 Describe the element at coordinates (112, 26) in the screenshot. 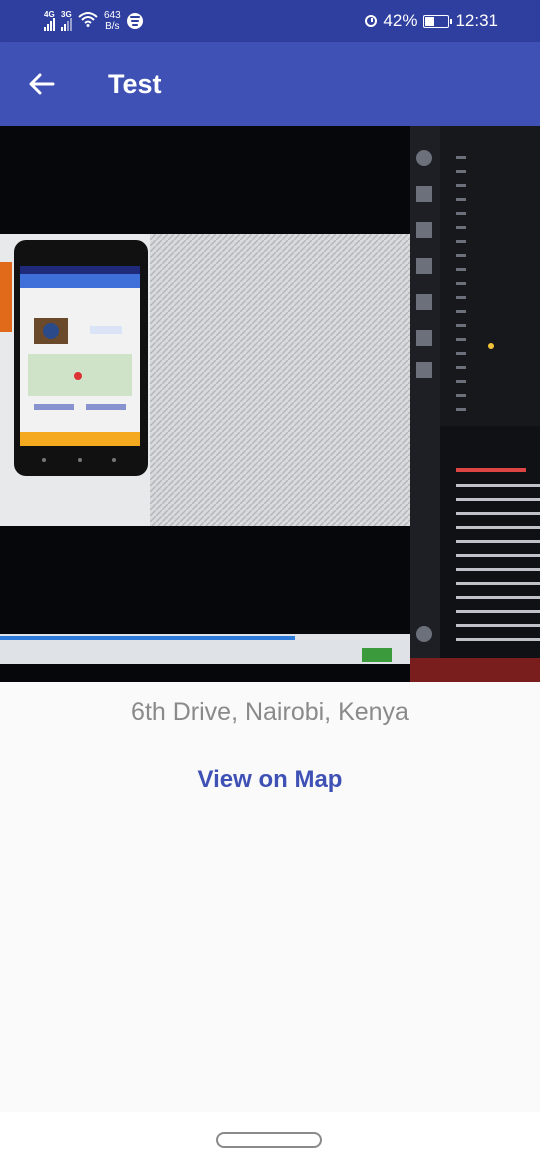

I see `speed-unit: B/s` at that location.